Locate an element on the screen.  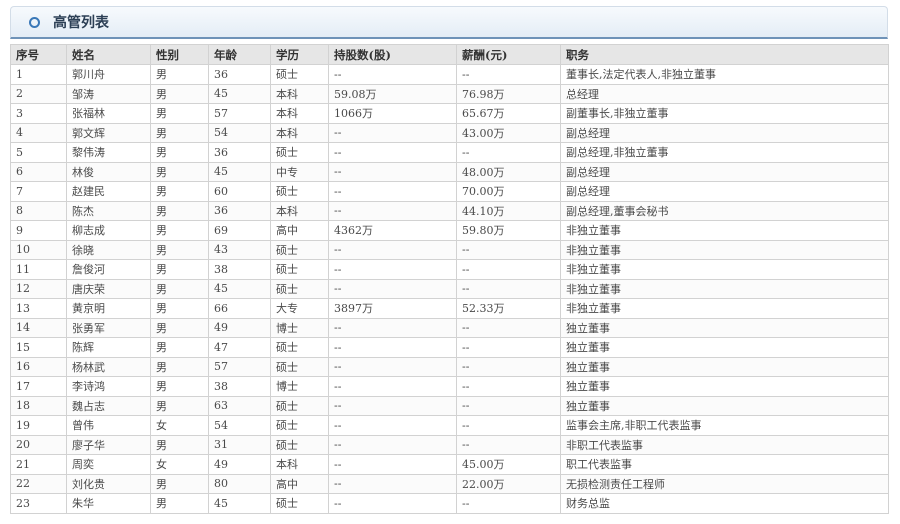
col-name-cell: 刘化贵 is located at coordinates (108, 483).